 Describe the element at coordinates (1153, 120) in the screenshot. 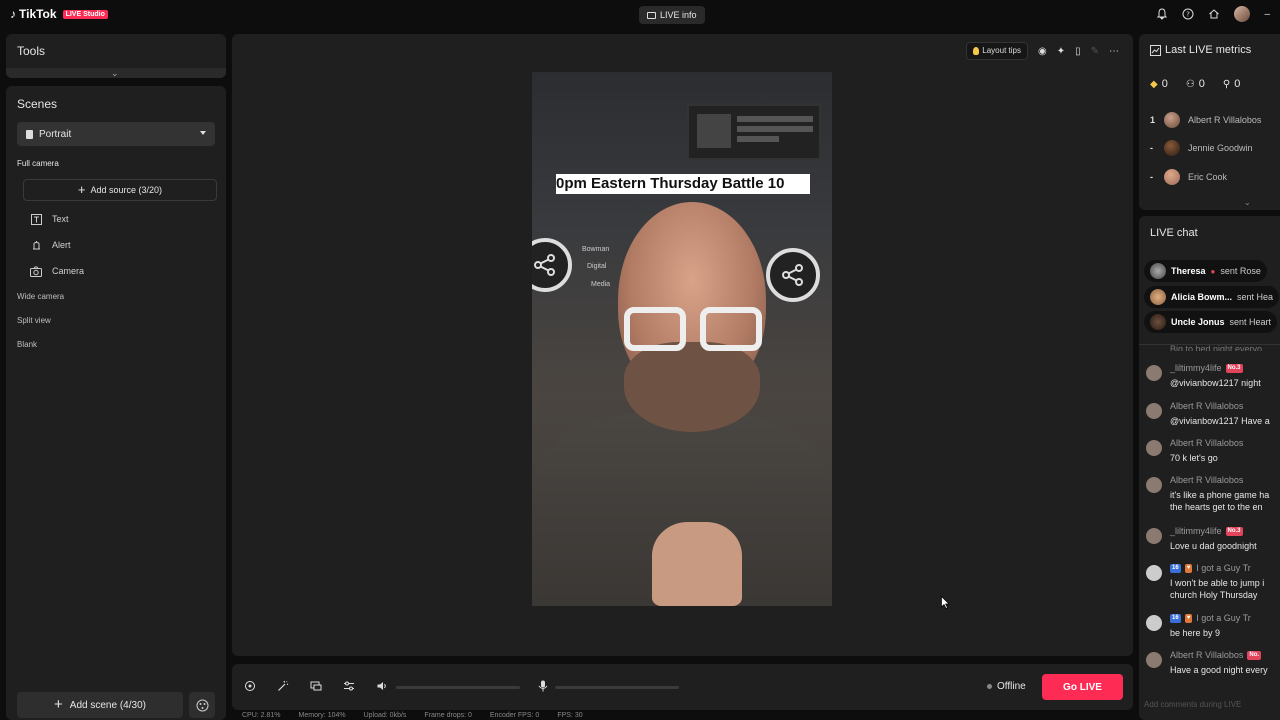

I see `rank-number: 1` at that location.